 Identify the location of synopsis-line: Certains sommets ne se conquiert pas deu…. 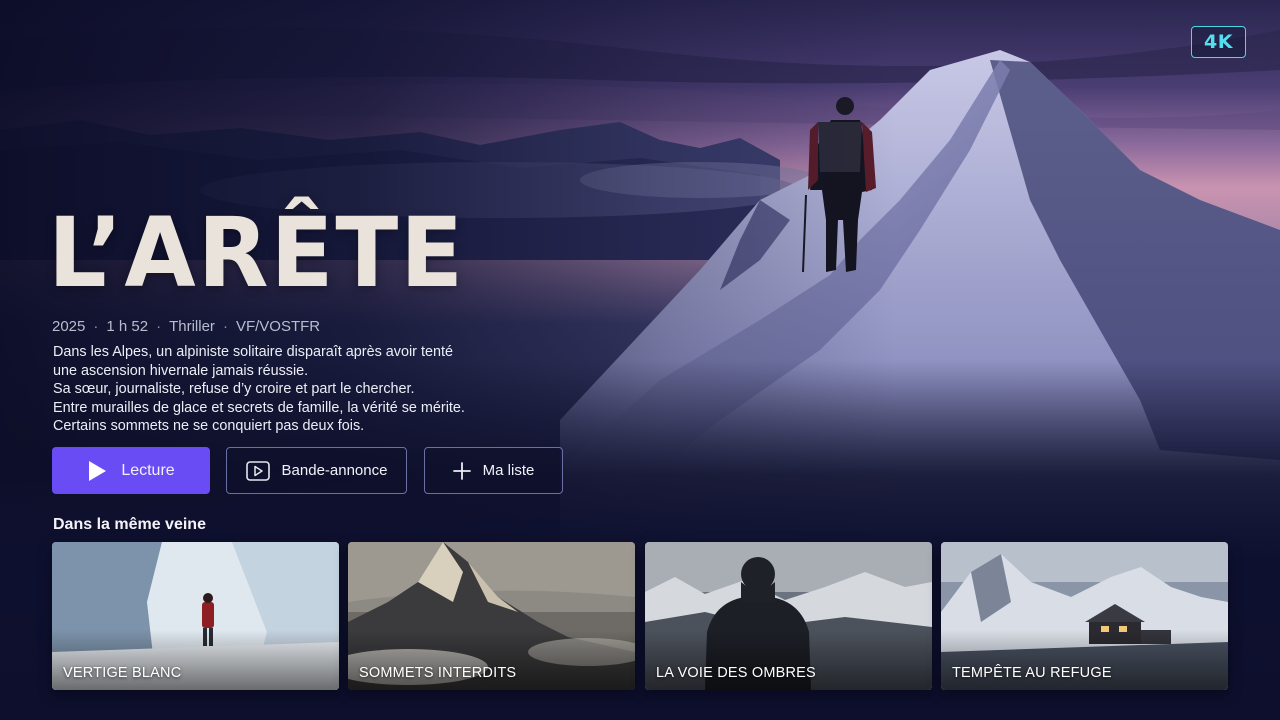
(209, 426).